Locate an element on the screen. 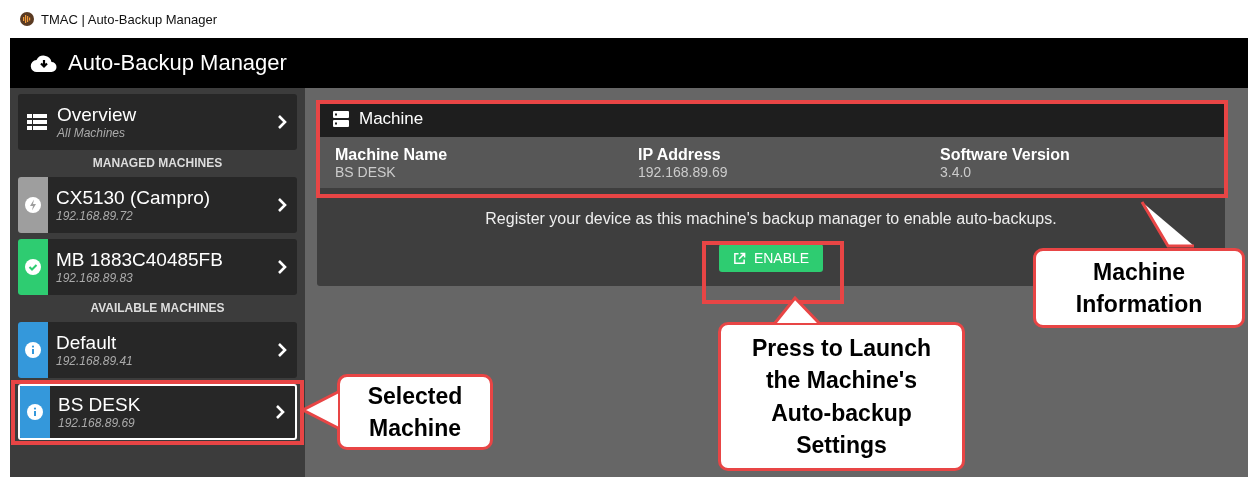 This screenshot has height=477, width=1248. field-value: 192.168.89.69 is located at coordinates (683, 172).